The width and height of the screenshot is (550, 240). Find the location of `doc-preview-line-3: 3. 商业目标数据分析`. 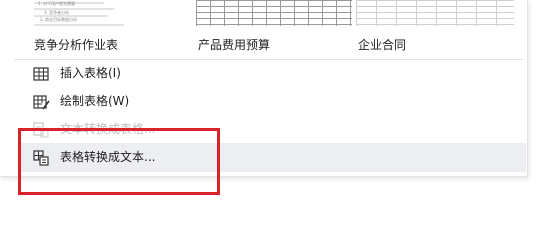

doc-preview-line-3: 3. 商业目标数据分析 is located at coordinates (59, 19).